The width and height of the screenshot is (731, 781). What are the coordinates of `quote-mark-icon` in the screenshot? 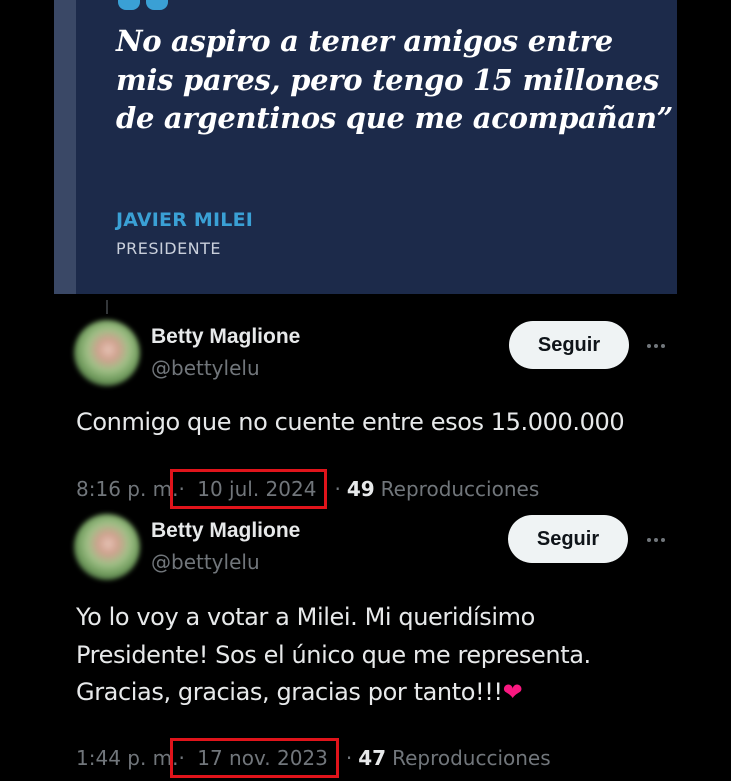 It's located at (143, 5).